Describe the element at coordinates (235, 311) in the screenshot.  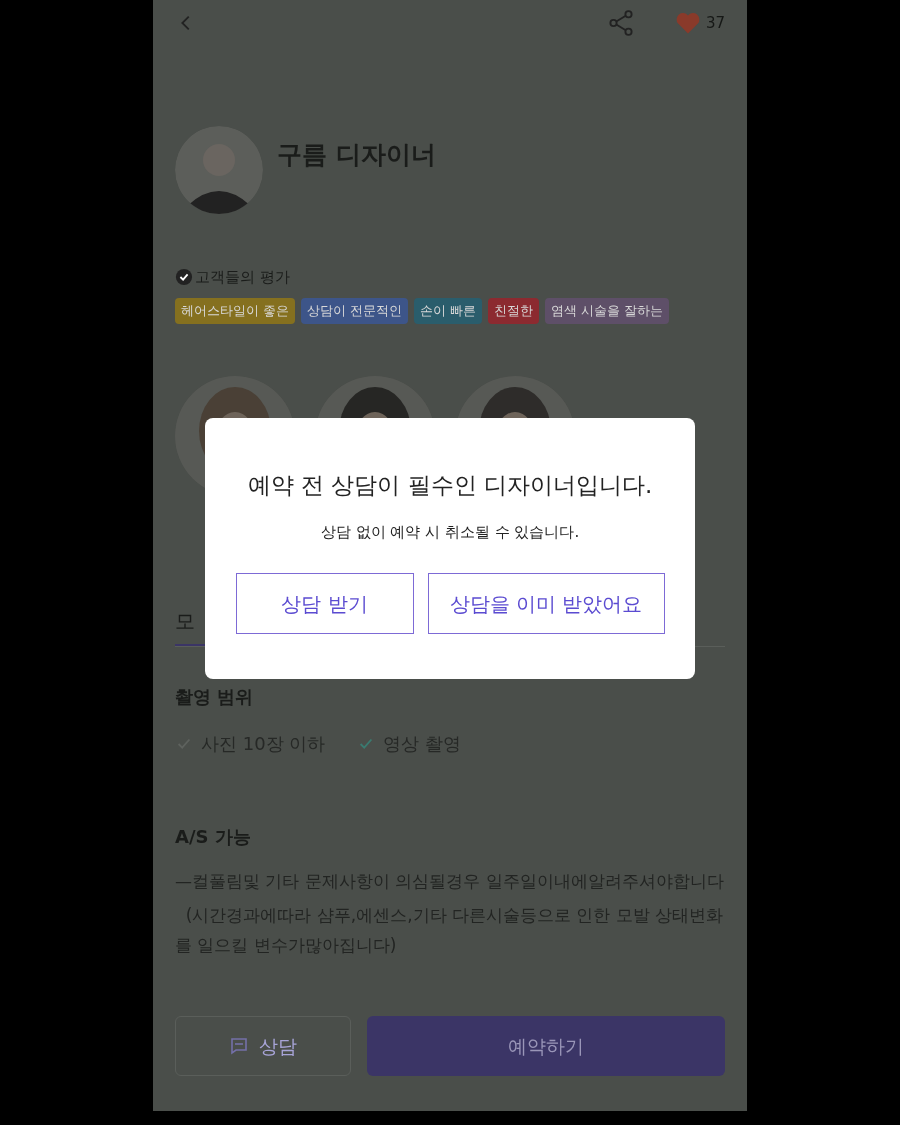
I see `review-tag: 헤어스타일이 좋은` at that location.